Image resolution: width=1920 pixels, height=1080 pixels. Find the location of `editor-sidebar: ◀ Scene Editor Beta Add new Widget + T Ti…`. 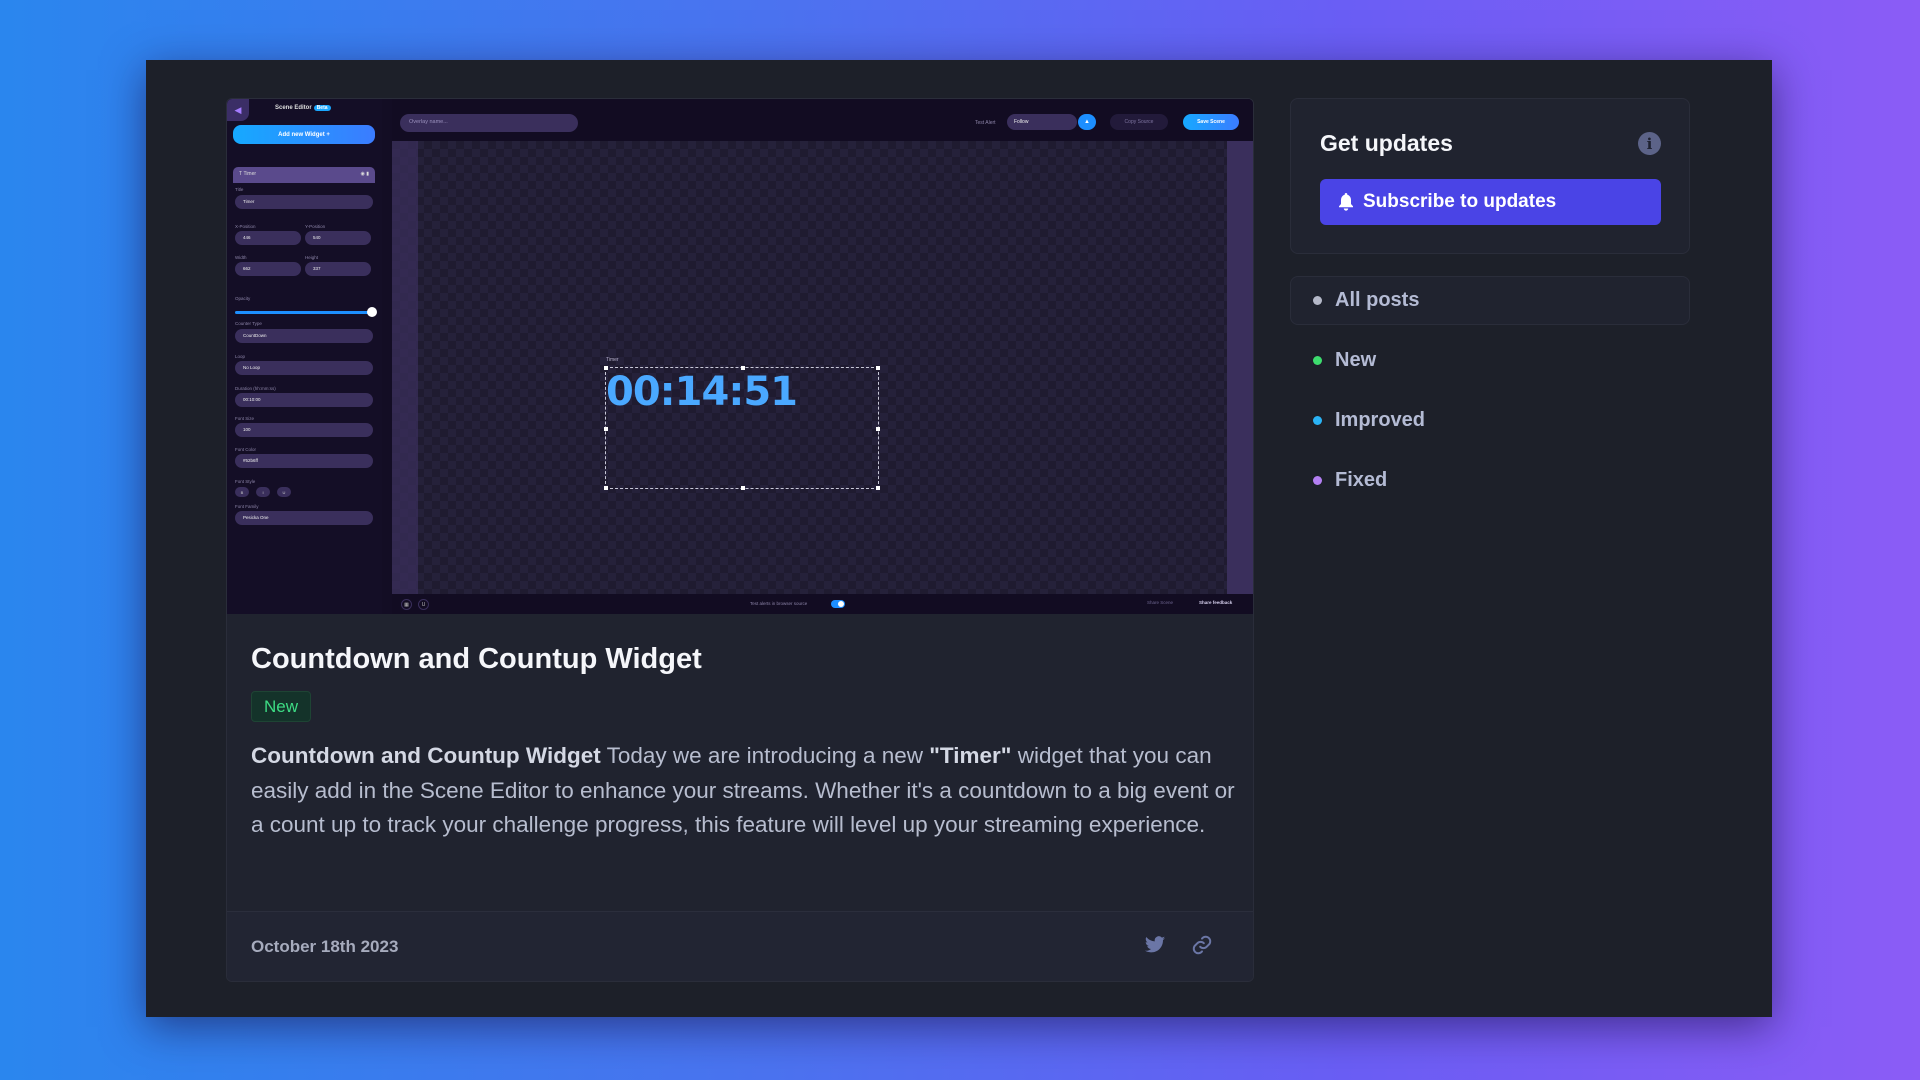

editor-sidebar: ◀ Scene Editor Beta Add new Widget + T Ti… is located at coordinates (304, 356).